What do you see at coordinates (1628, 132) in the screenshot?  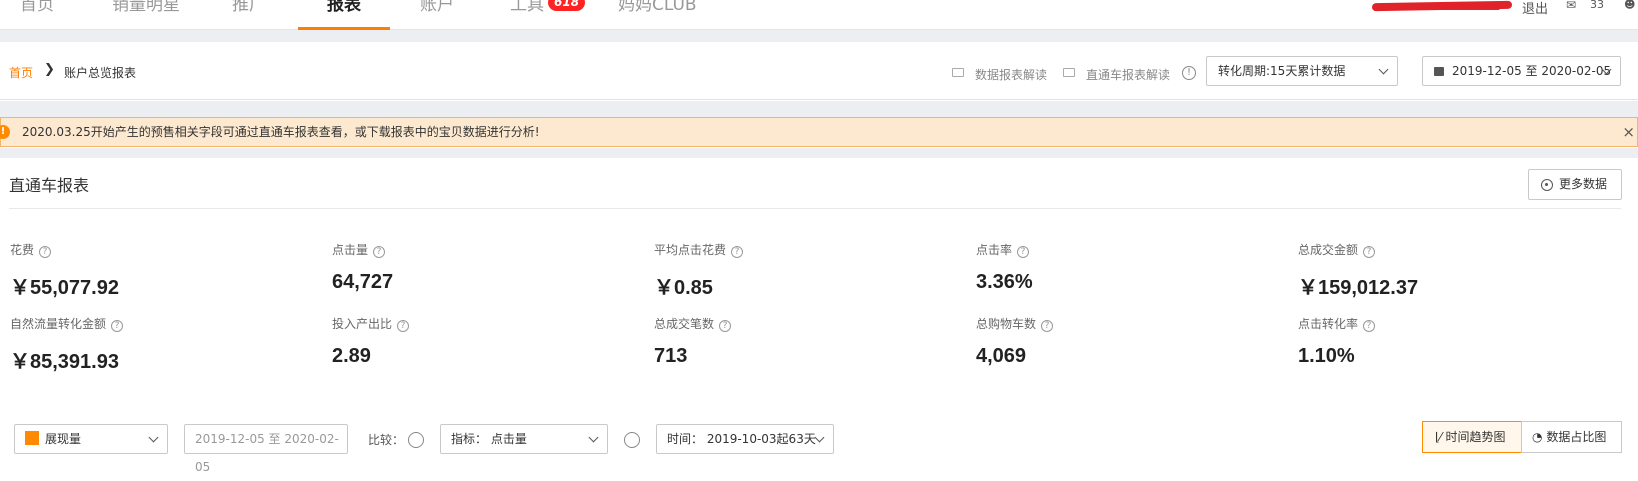 I see `close-icon: ×` at bounding box center [1628, 132].